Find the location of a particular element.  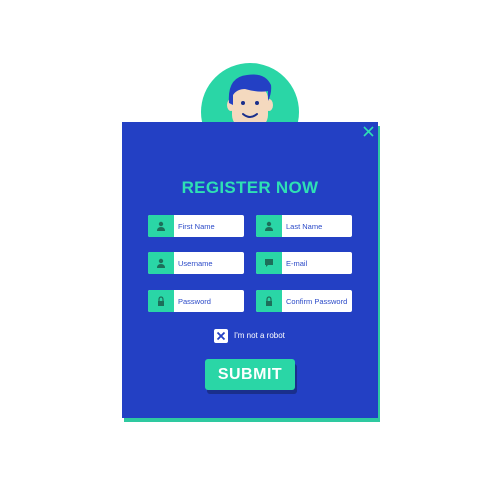

close-button is located at coordinates (368, 131).